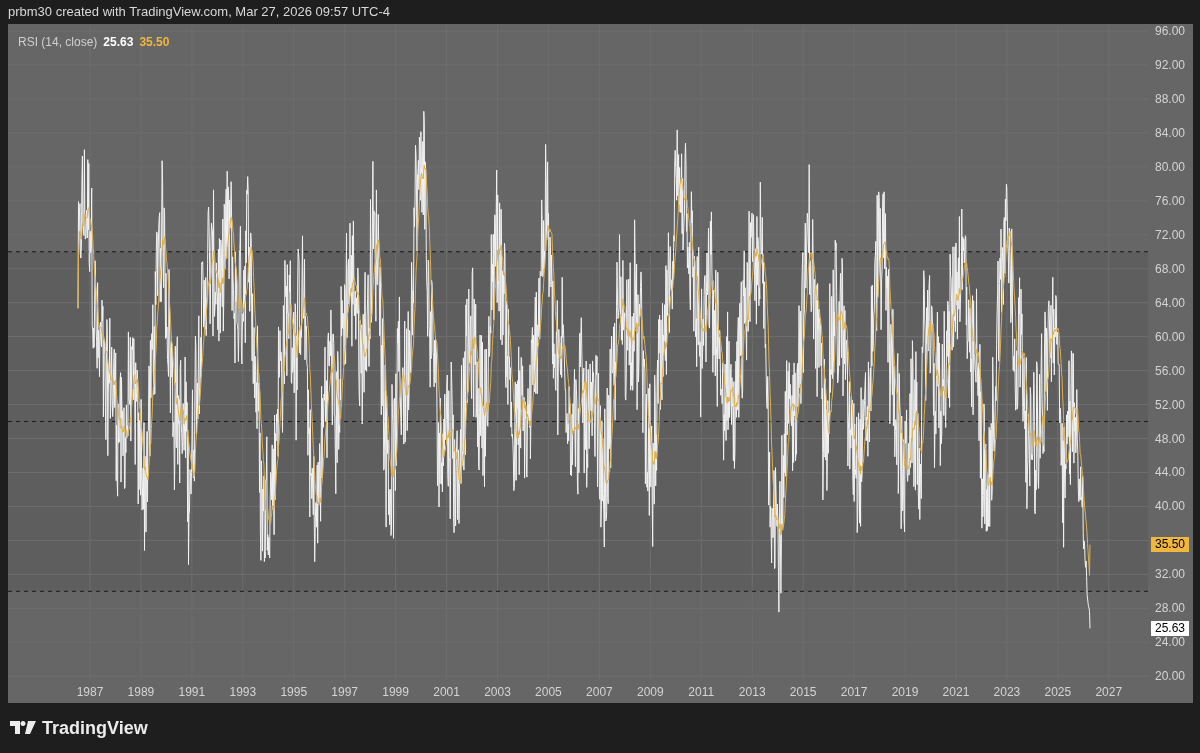 Image resolution: width=1200 pixels, height=753 pixels. What do you see at coordinates (1169, 166) in the screenshot?
I see `y-axis-label: 80.00` at bounding box center [1169, 166].